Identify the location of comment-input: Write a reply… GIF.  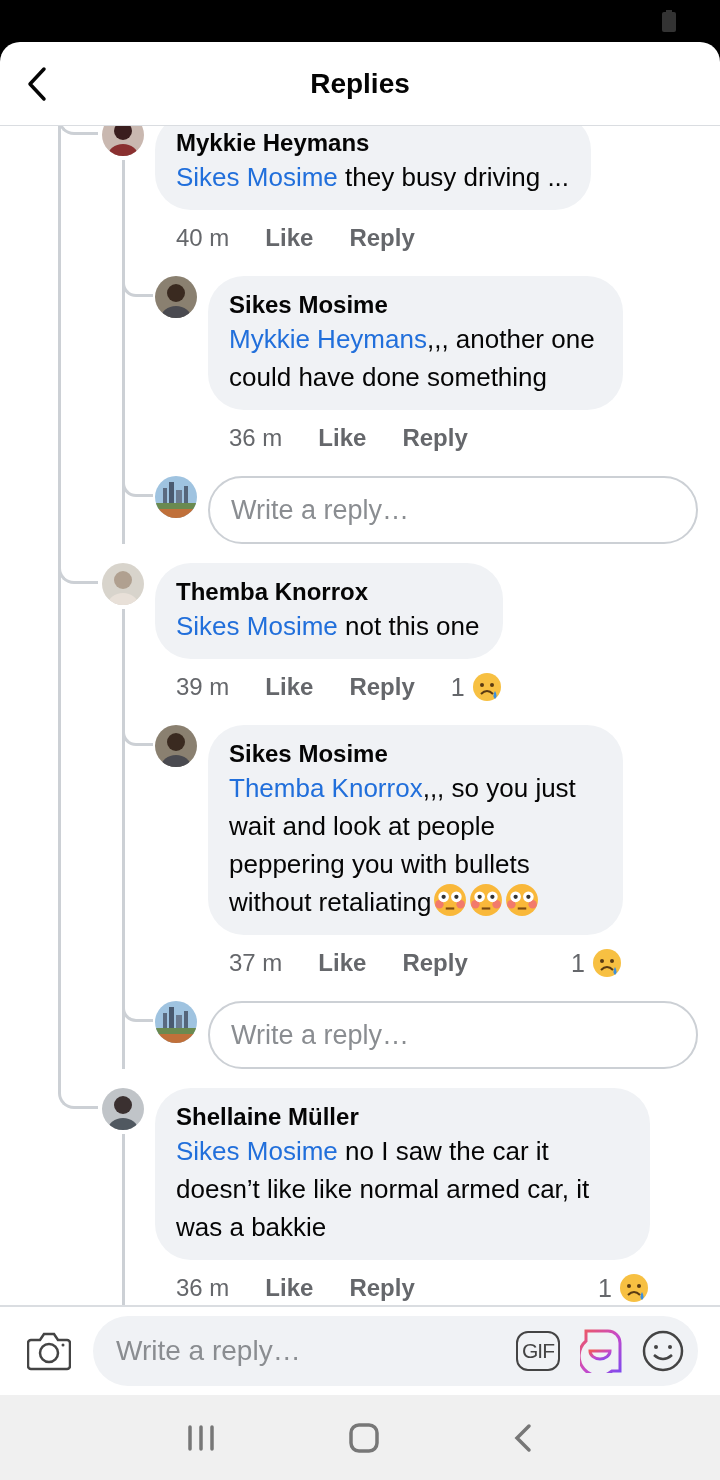
(395, 1351).